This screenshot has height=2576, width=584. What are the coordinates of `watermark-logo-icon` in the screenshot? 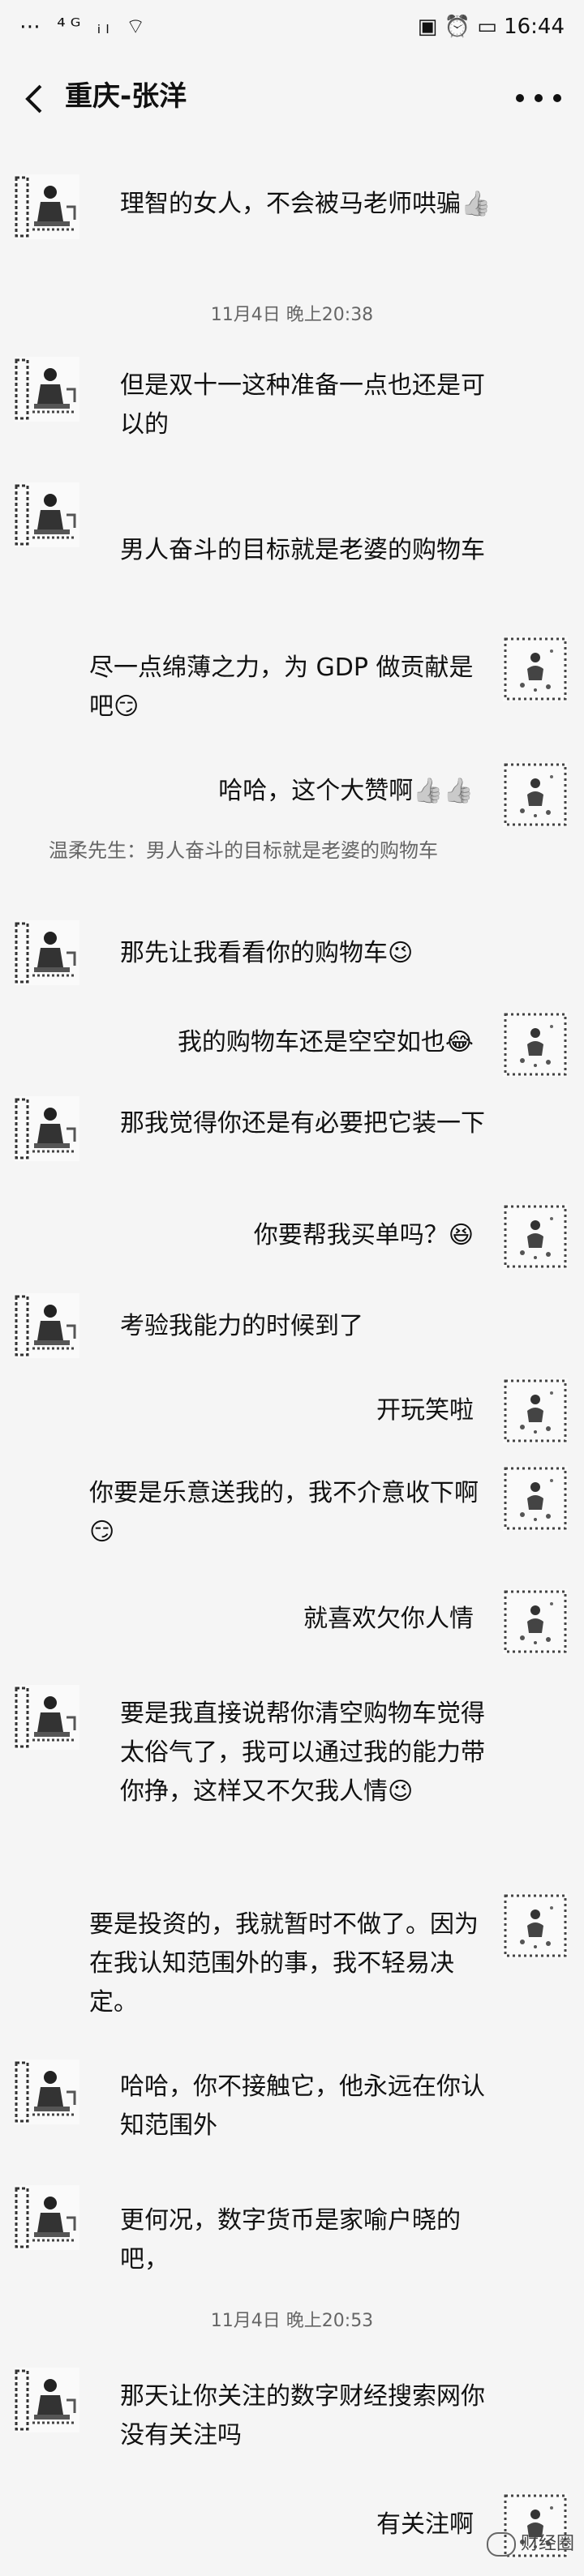 It's located at (501, 2544).